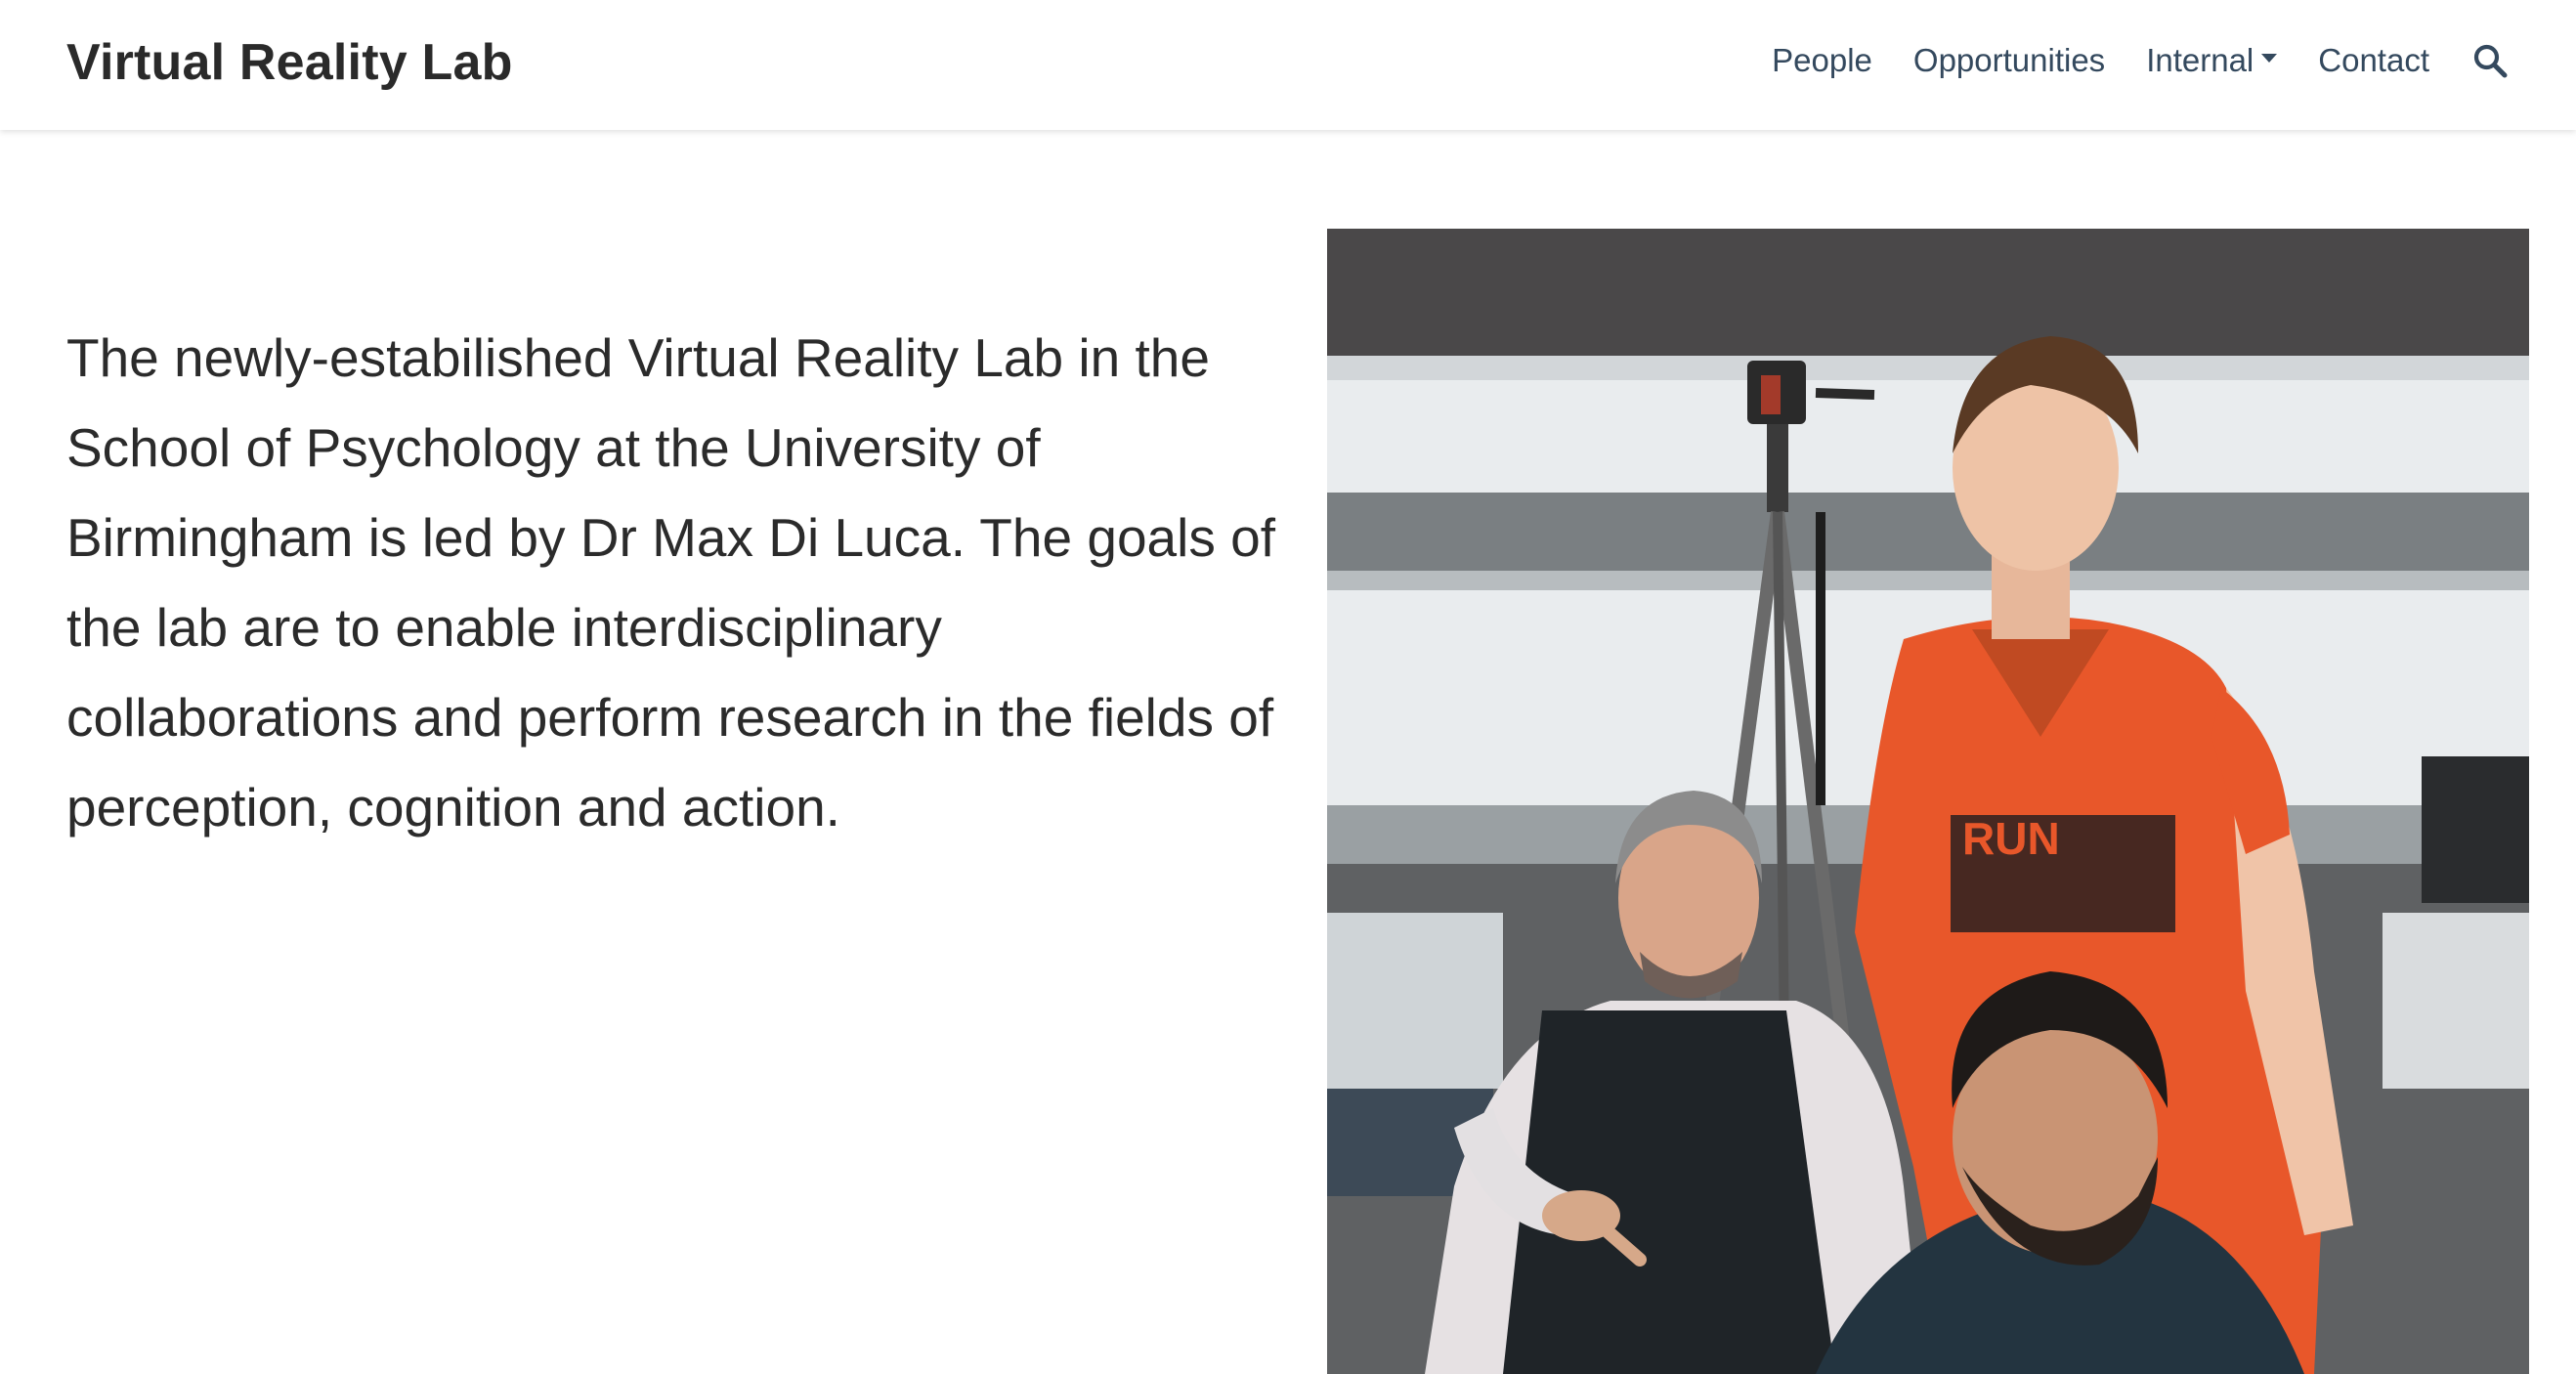 The height and width of the screenshot is (1374, 2576). I want to click on ceiling, so click(1928, 292).